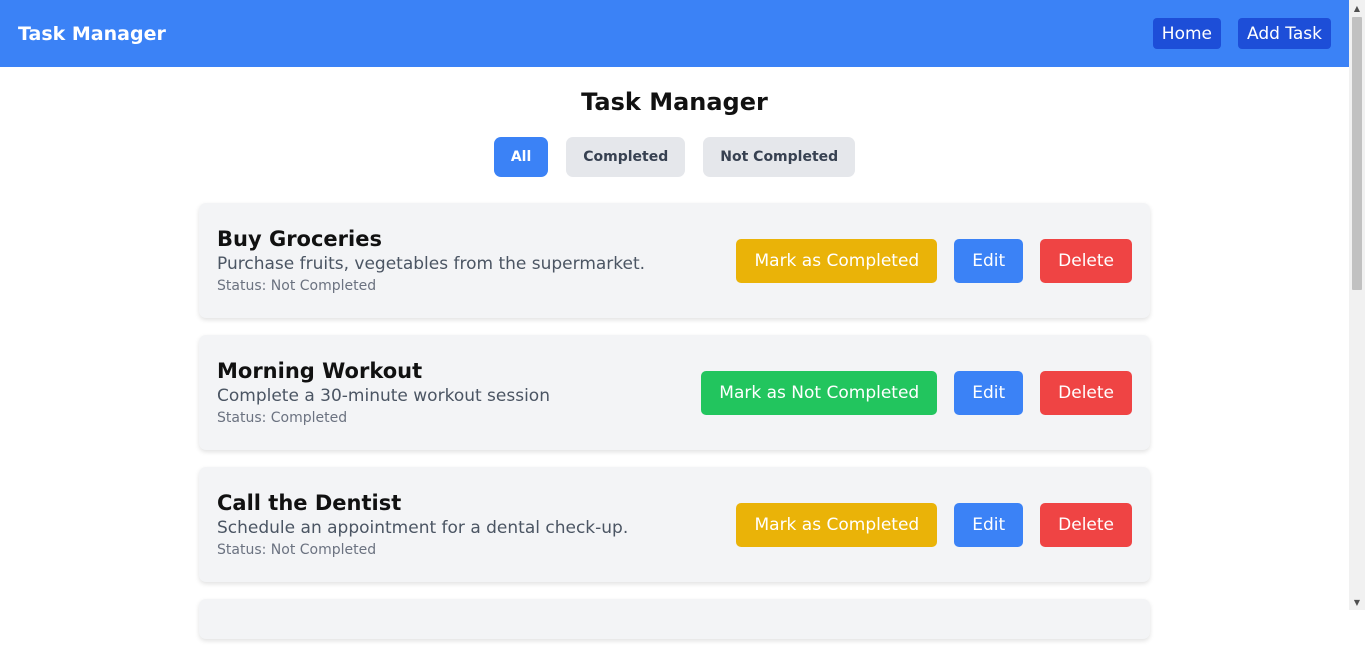 This screenshot has height=656, width=1365. Describe the element at coordinates (92, 34) in the screenshot. I see `brand-title: Task Manager` at that location.